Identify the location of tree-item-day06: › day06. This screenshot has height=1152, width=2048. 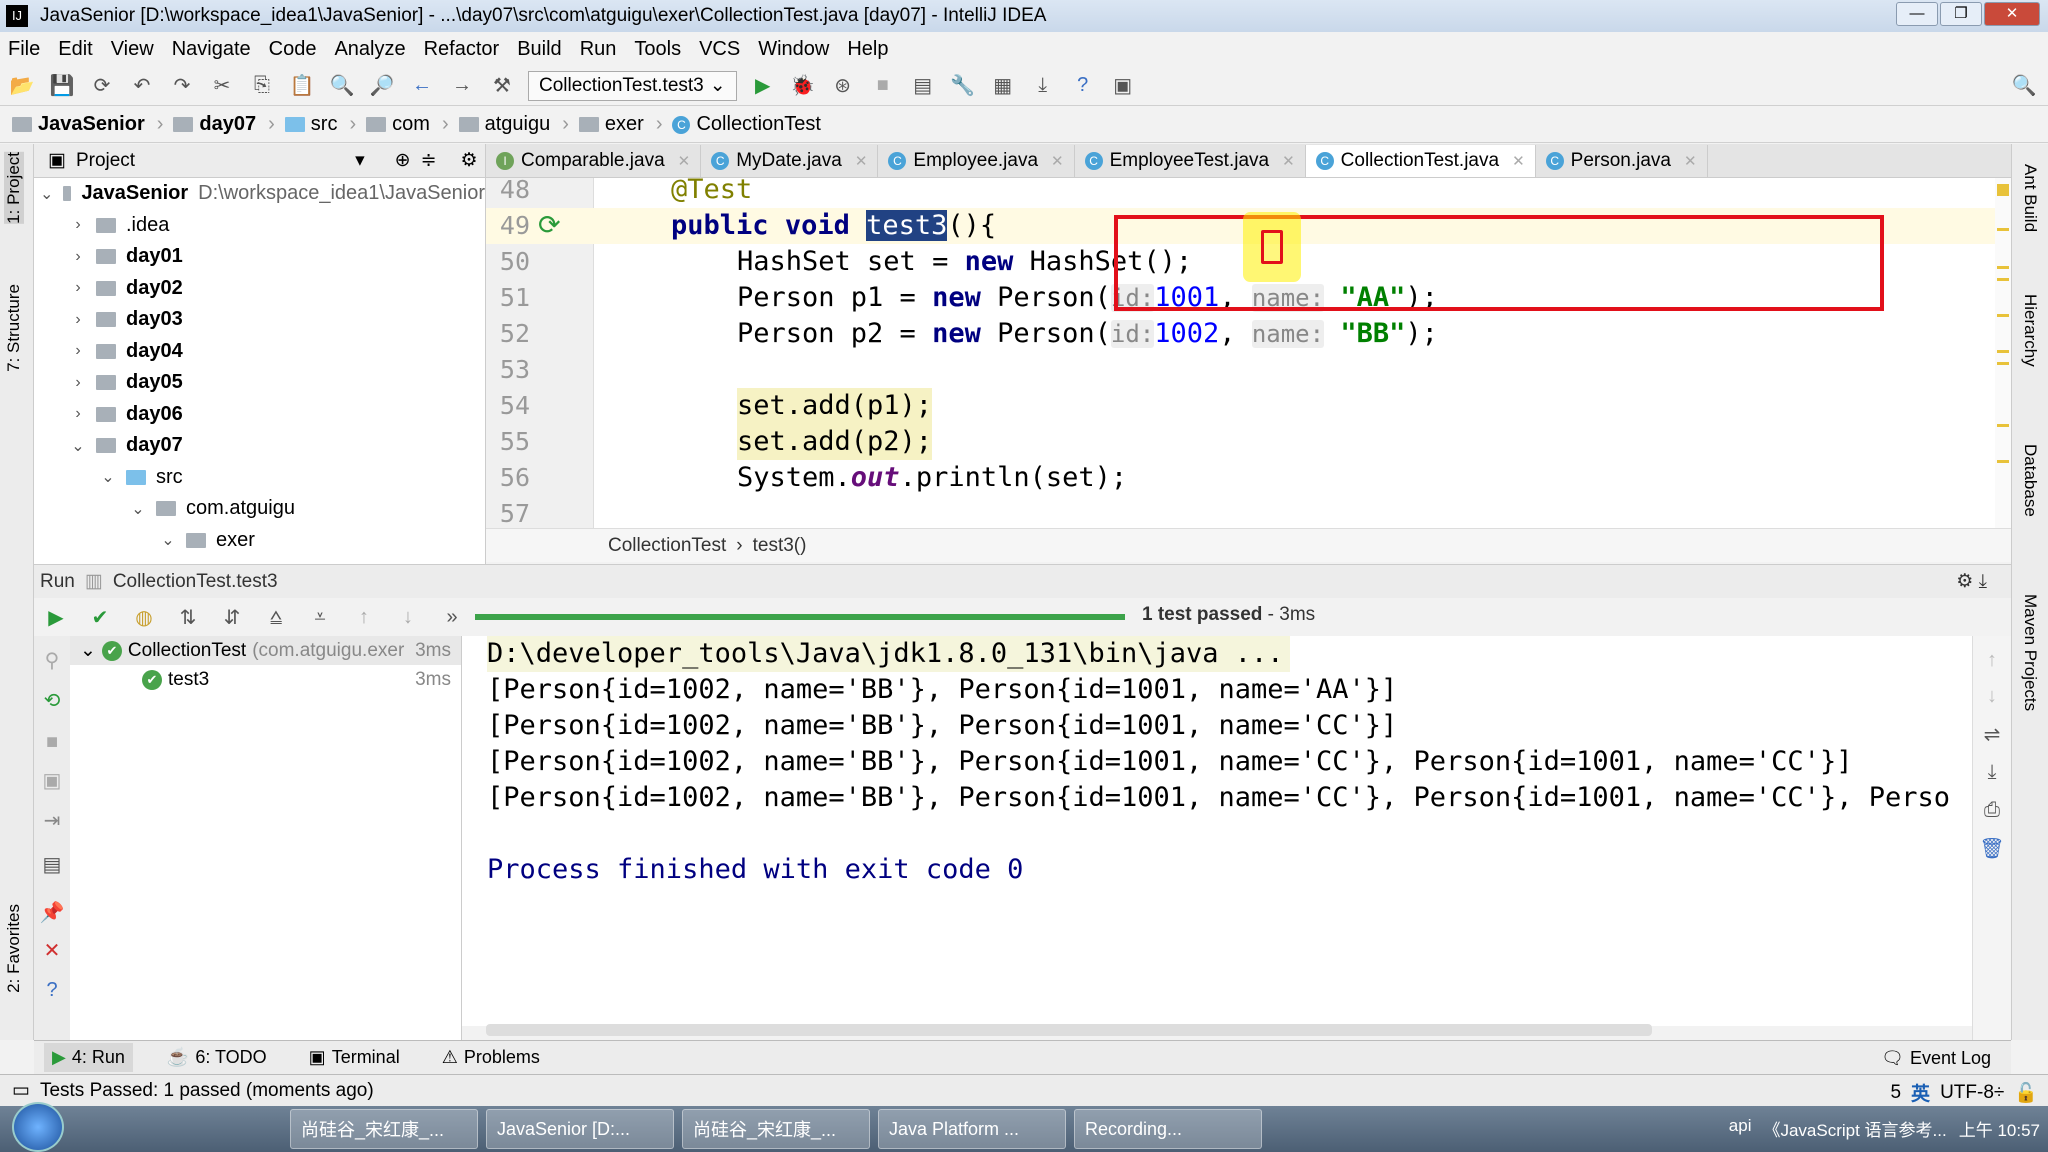
(259, 415).